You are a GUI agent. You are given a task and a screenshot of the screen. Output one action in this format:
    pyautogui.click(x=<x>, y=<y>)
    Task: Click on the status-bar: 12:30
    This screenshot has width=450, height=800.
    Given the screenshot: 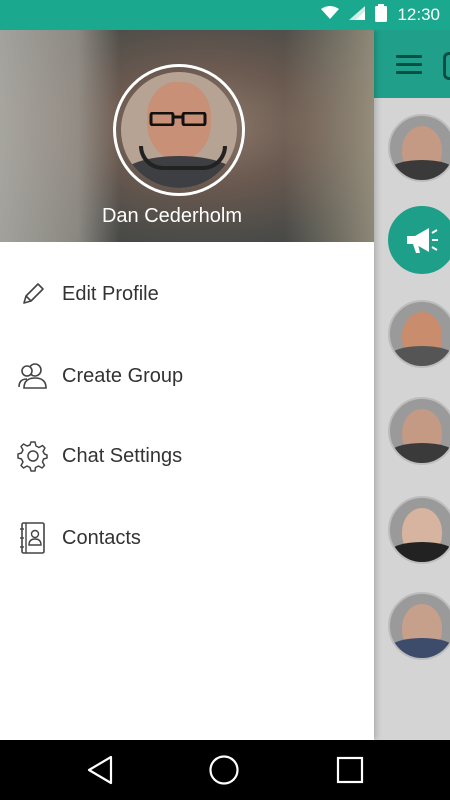 What is the action you would take?
    pyautogui.click(x=225, y=15)
    